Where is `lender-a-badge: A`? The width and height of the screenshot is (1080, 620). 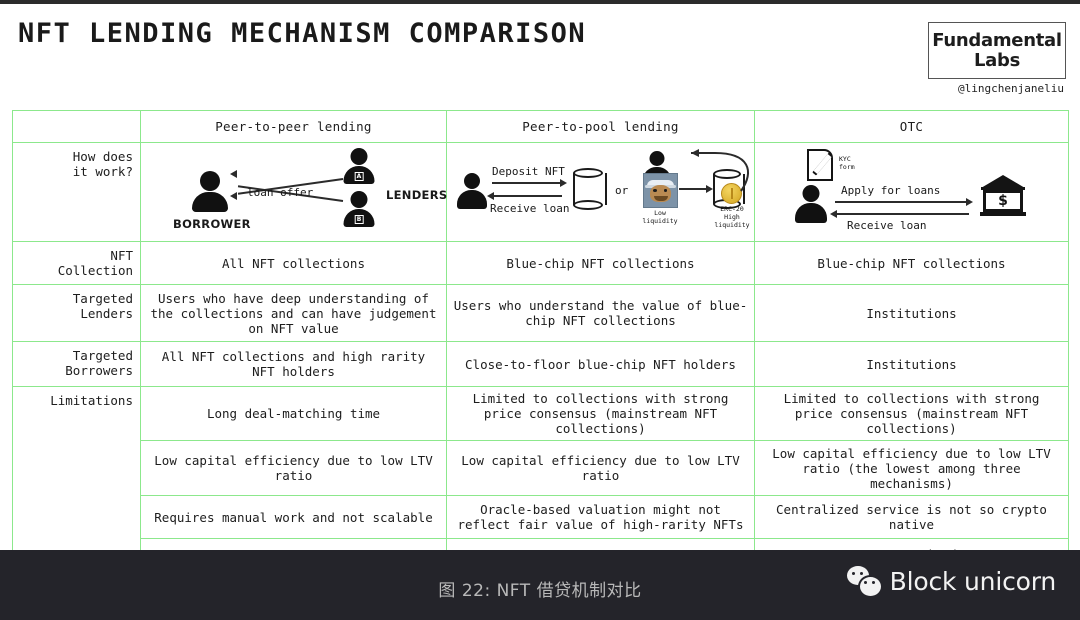 lender-a-badge: A is located at coordinates (359, 176).